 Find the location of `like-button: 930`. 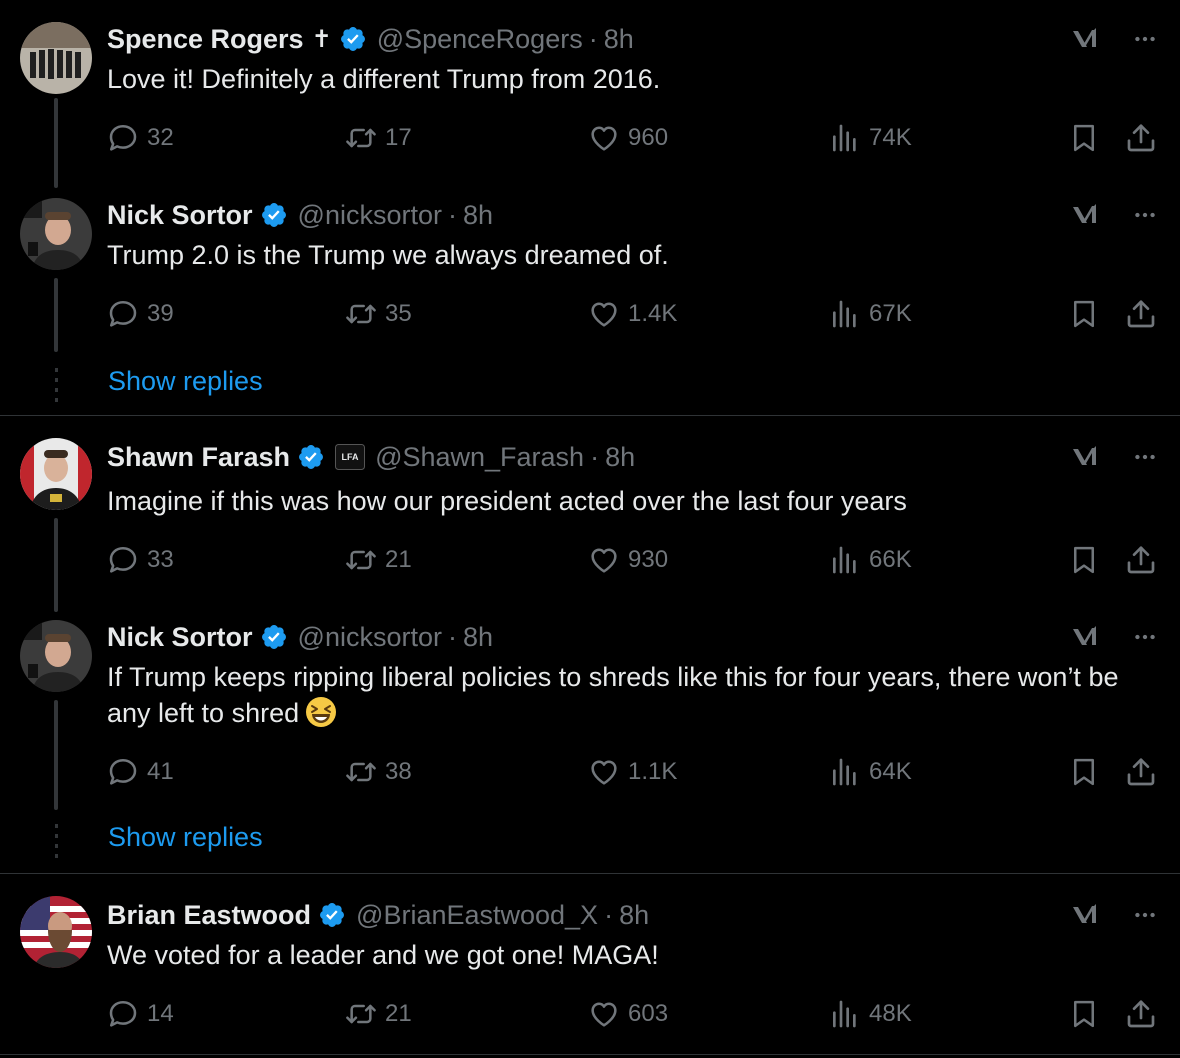

like-button: 930 is located at coordinates (628, 560).